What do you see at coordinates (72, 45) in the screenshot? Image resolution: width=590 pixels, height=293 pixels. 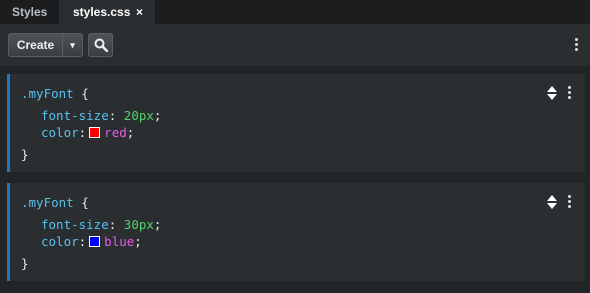 I see `create-dropdown-button: ▾` at bounding box center [72, 45].